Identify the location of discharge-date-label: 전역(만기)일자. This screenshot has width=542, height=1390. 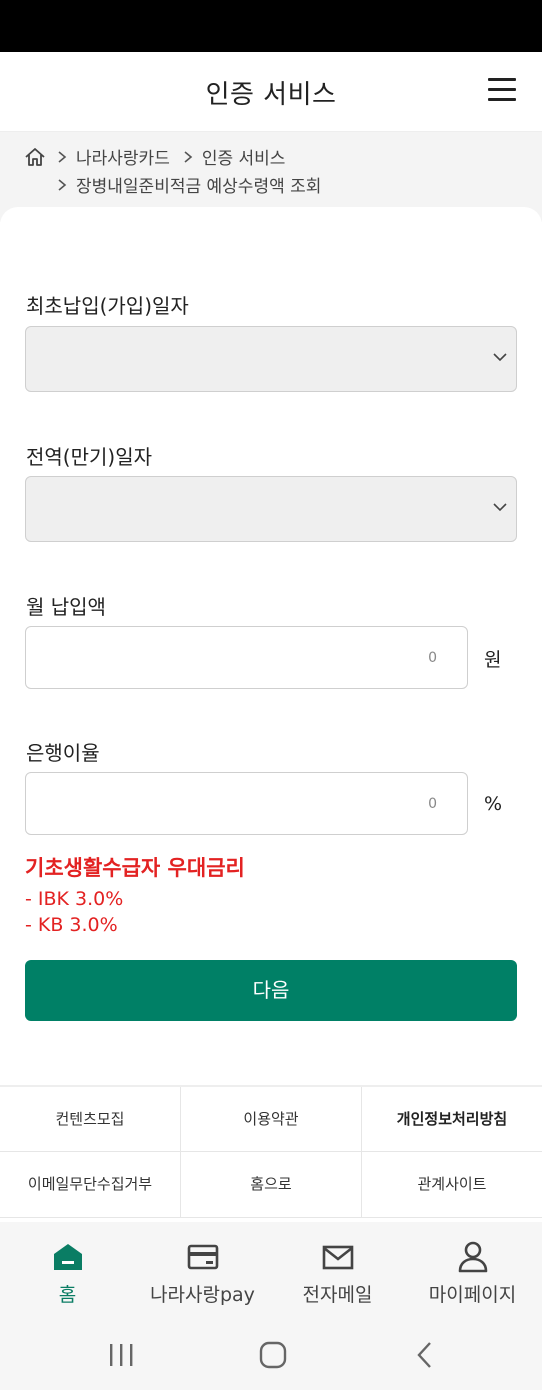
(89, 457).